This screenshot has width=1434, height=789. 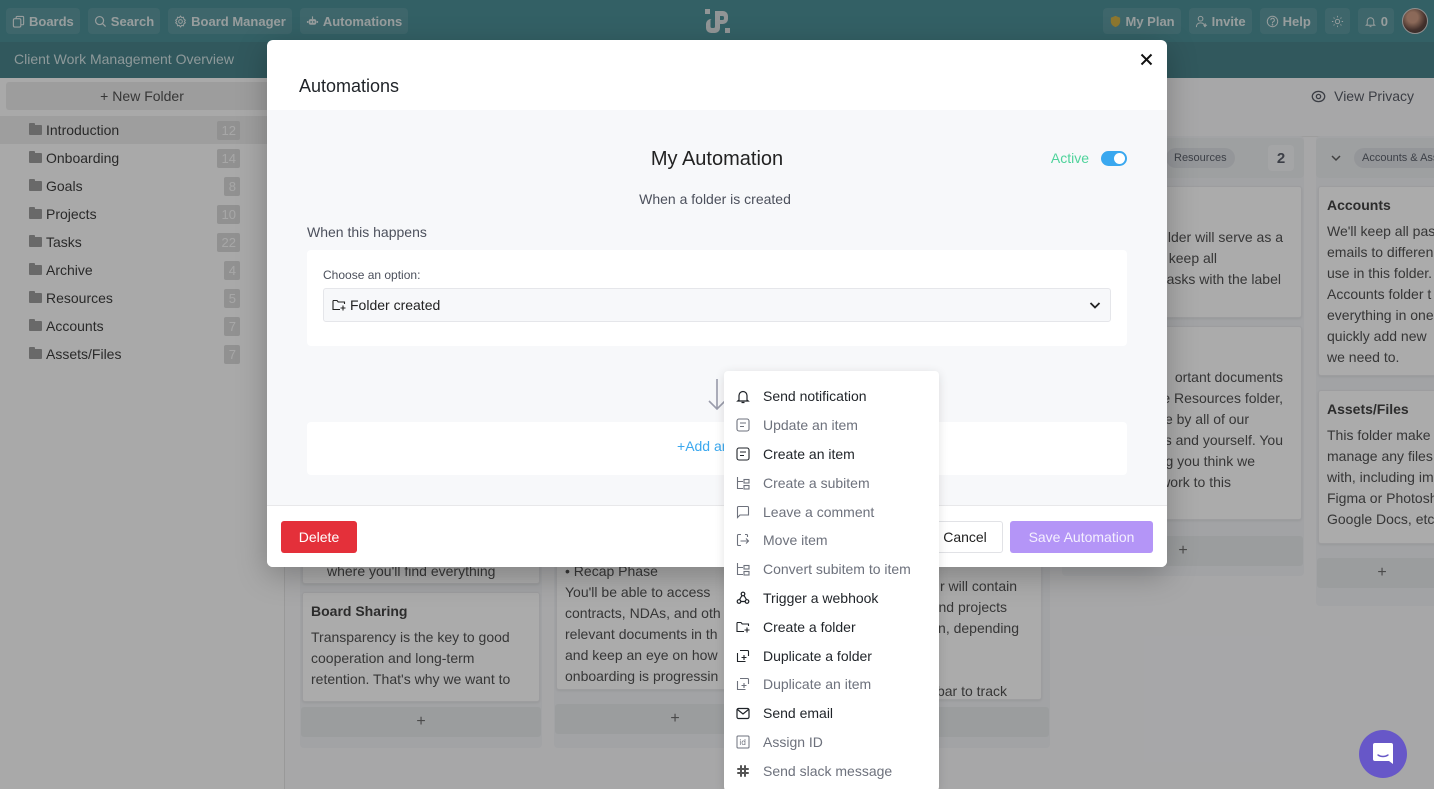 I want to click on move-icon, so click(x=743, y=540).